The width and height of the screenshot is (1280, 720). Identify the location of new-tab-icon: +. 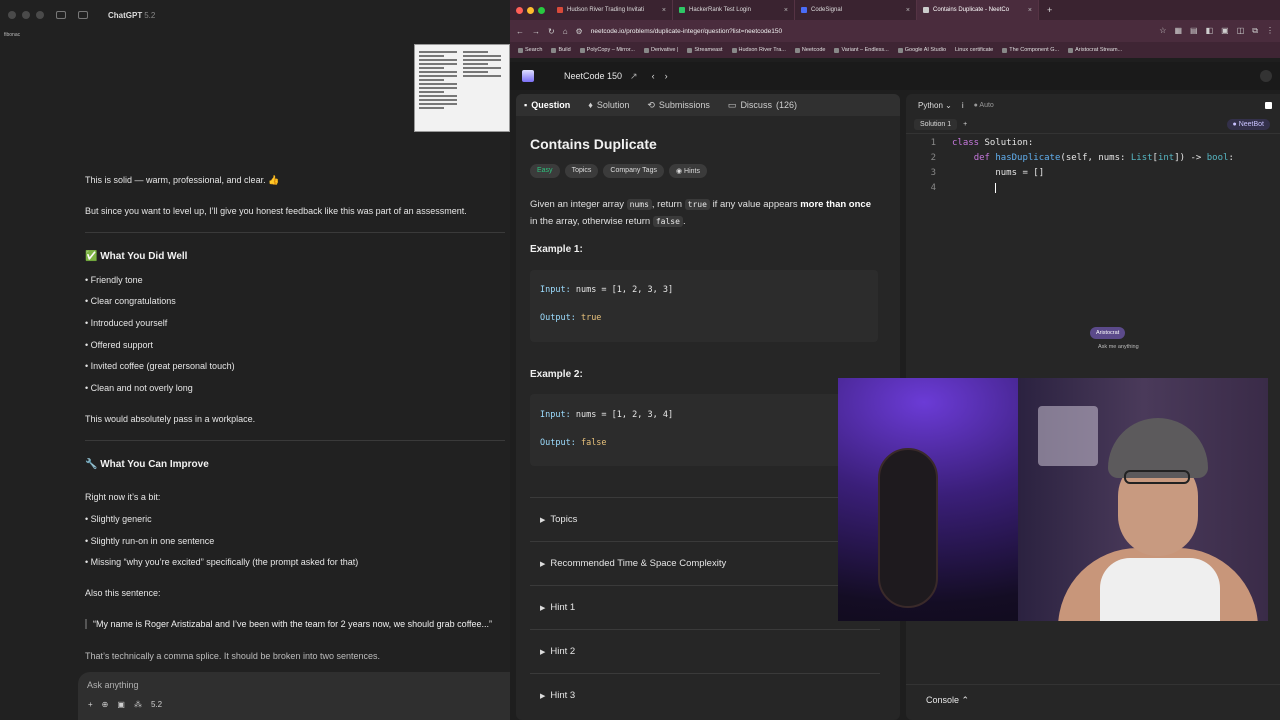
(1049, 10).